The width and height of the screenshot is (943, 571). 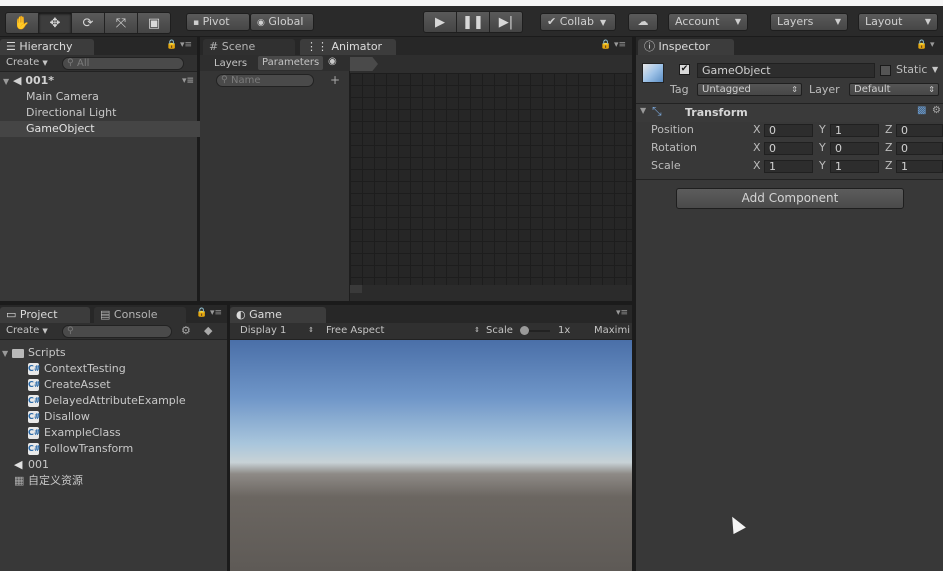 I want to click on aspect-dropdown: Free Aspect ⇕, so click(x=402, y=331).